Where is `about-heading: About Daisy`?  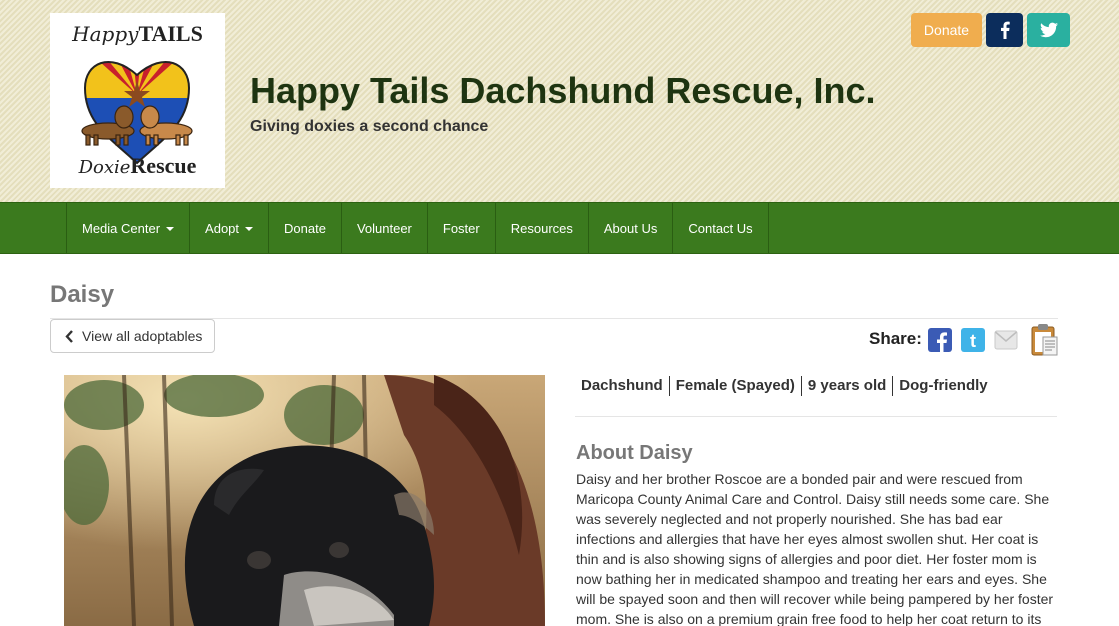
about-heading: About Daisy is located at coordinates (634, 453).